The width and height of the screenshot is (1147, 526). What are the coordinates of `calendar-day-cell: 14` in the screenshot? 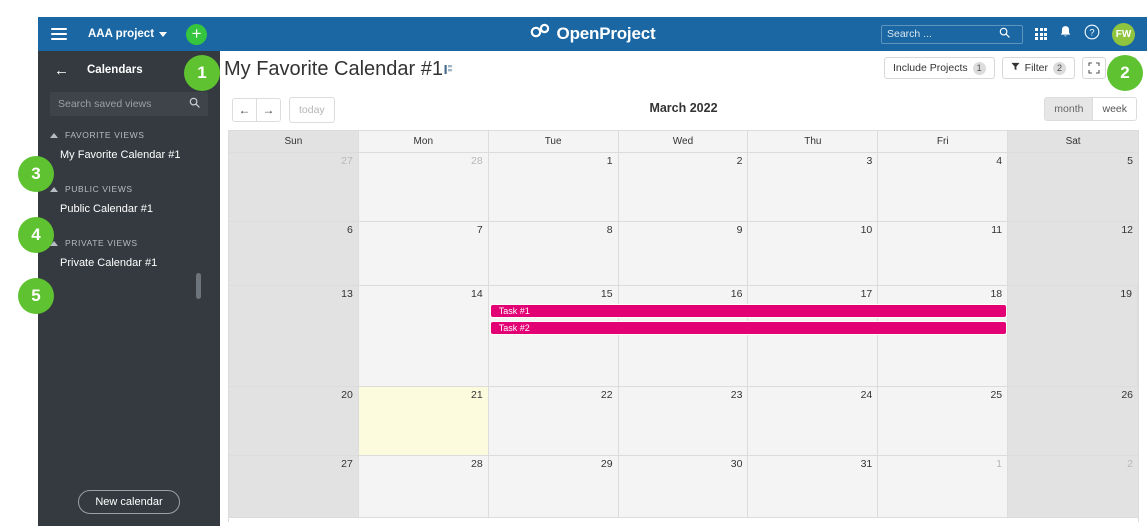 It's located at (423, 336).